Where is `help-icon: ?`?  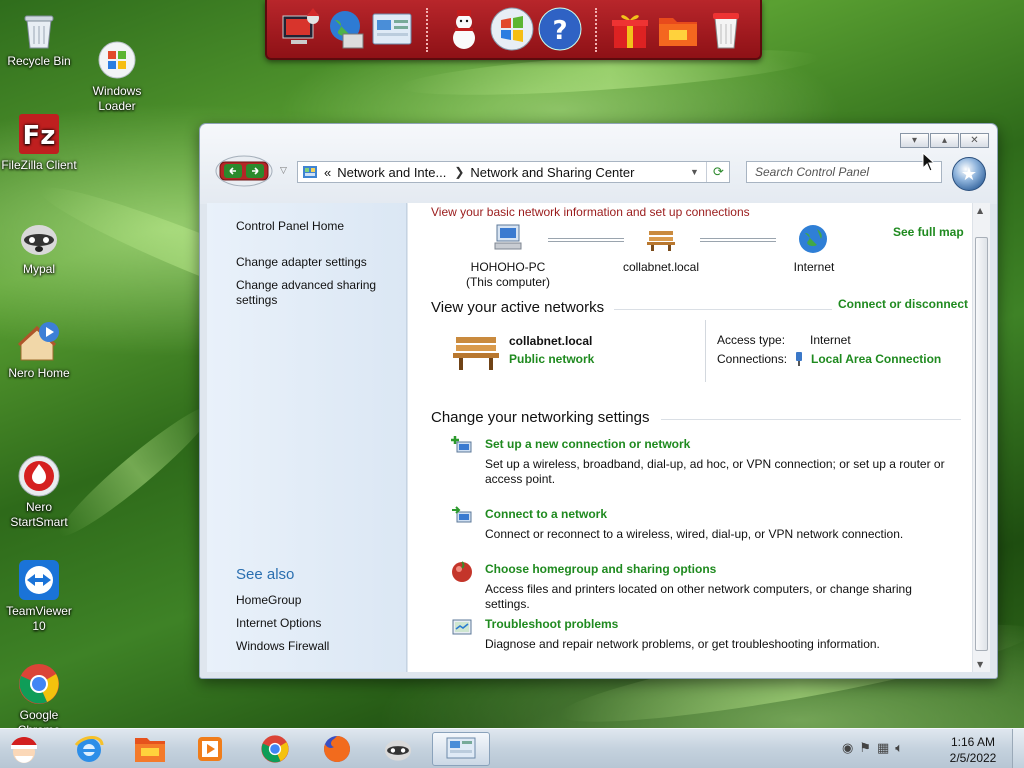 help-icon: ? is located at coordinates (560, 29).